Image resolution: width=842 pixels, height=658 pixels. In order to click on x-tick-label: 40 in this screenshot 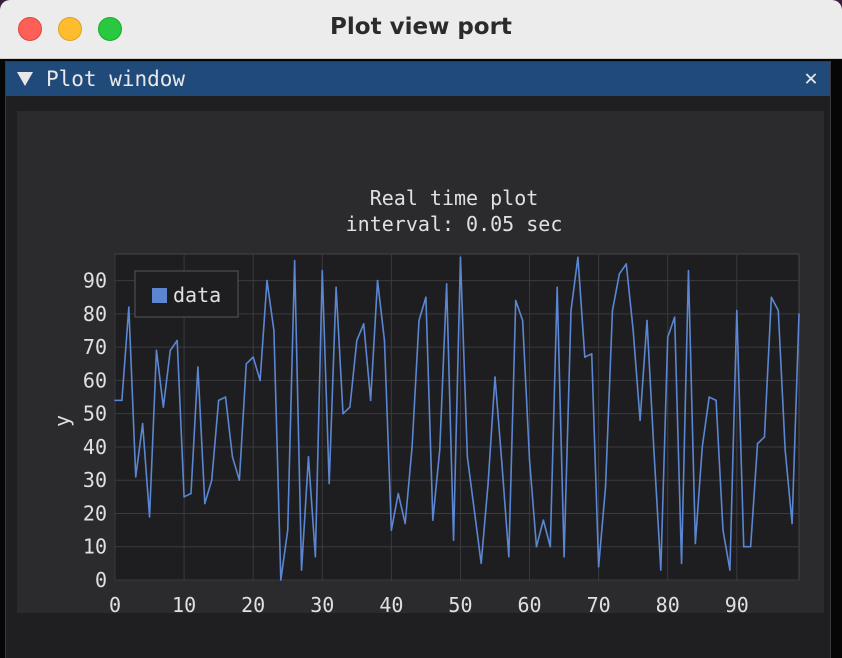, I will do `click(391, 603)`.